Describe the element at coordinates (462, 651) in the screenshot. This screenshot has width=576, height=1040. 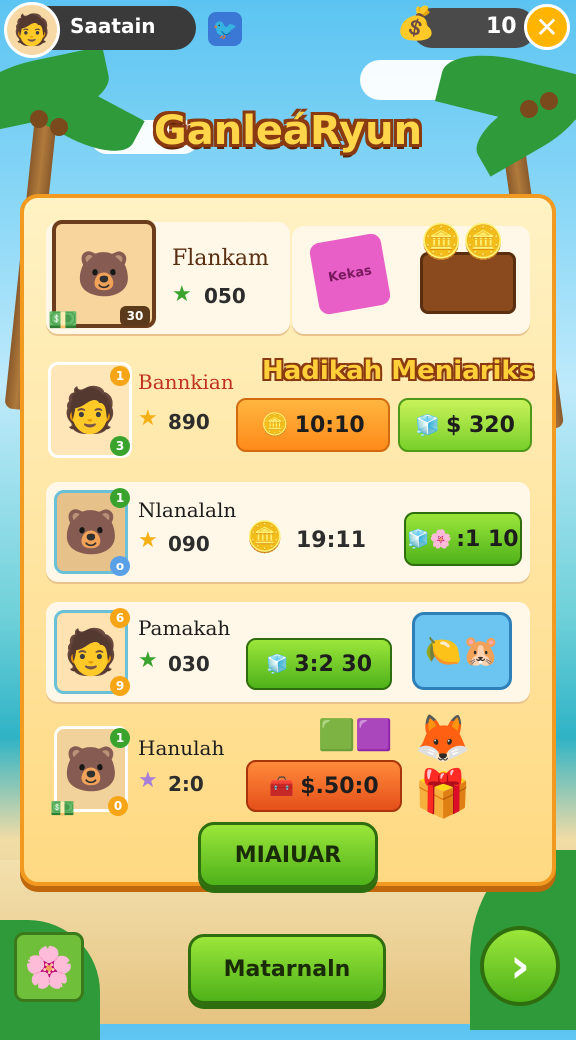
I see `gift-bundle-icon: 🍋🐹` at that location.